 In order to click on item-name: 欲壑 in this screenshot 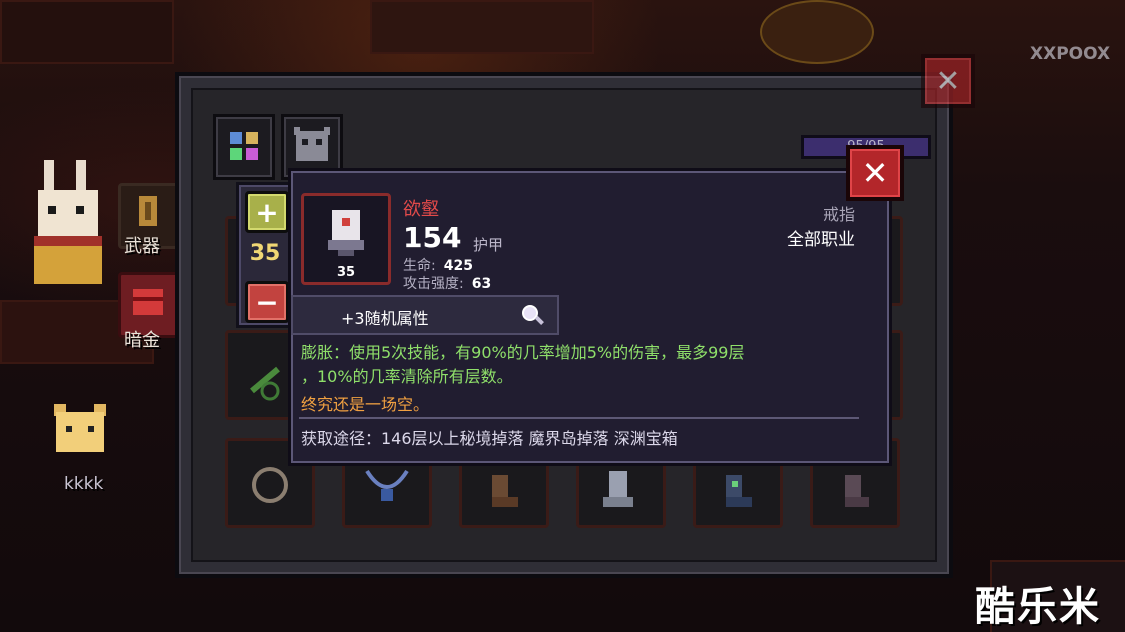, I will do `click(421, 209)`.